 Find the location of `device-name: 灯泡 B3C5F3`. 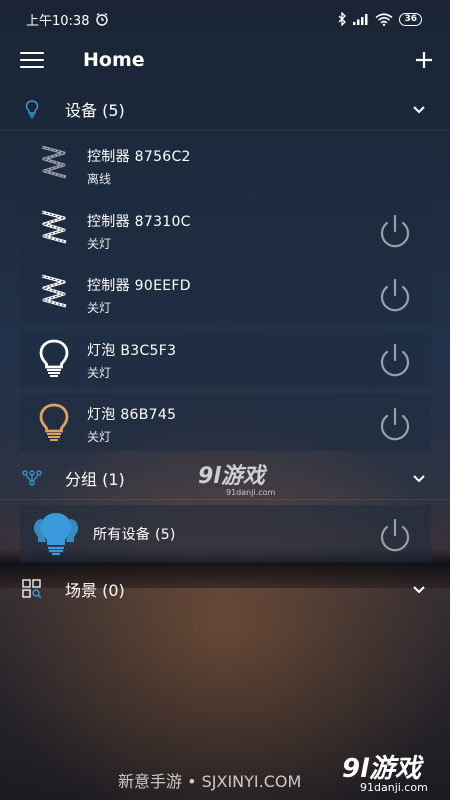

device-name: 灯泡 B3C5F3 is located at coordinates (132, 351).